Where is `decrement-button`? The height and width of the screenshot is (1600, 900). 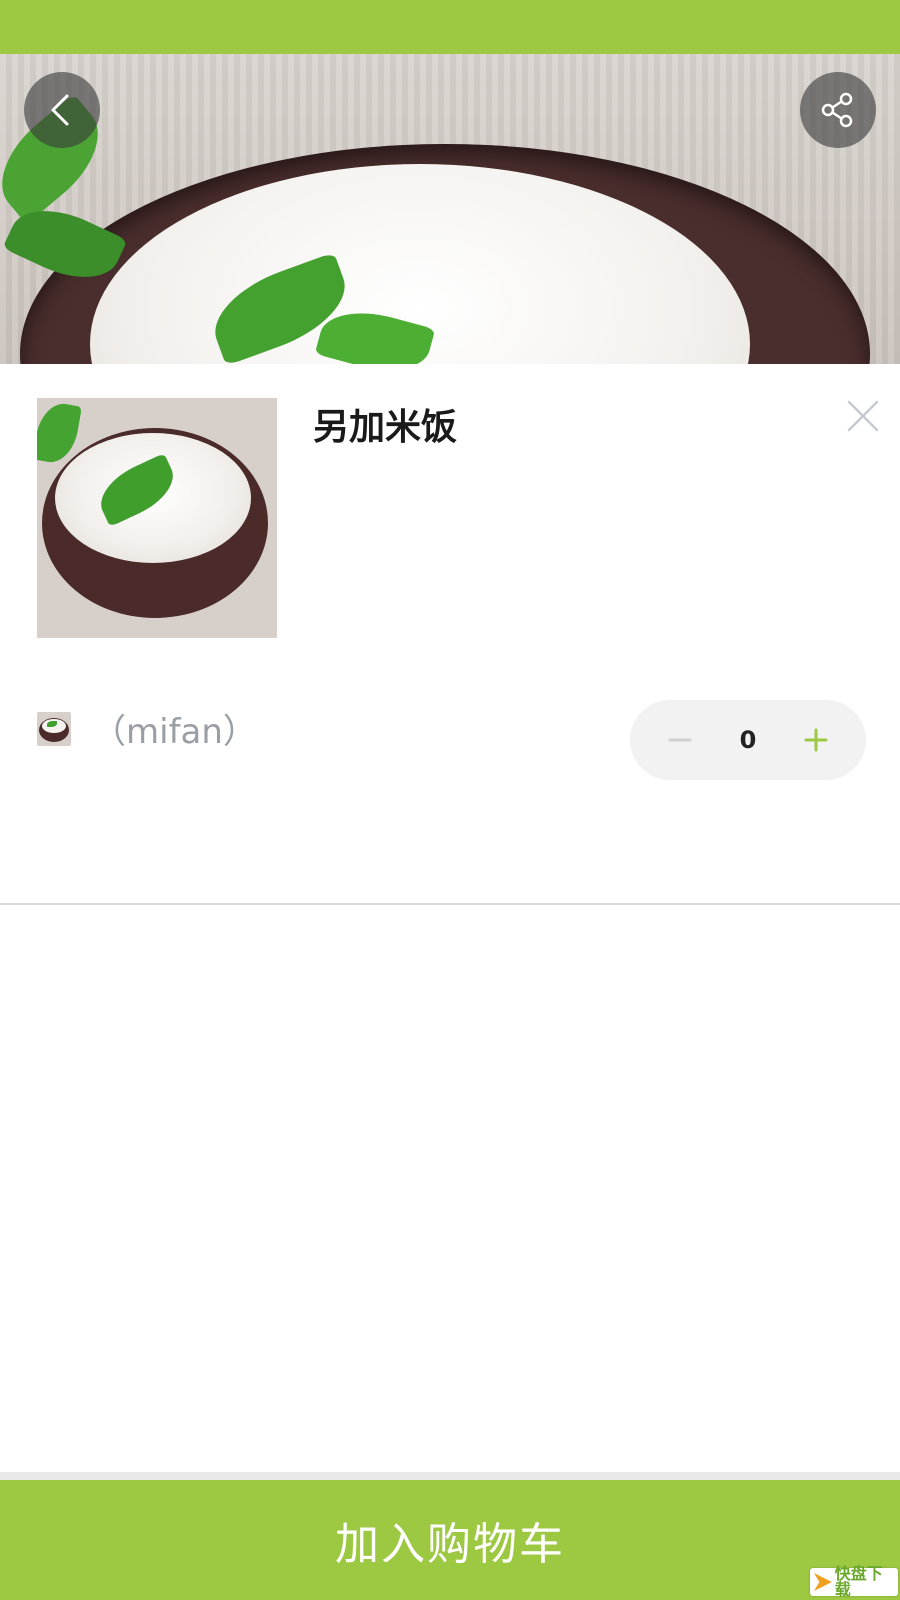 decrement-button is located at coordinates (680, 740).